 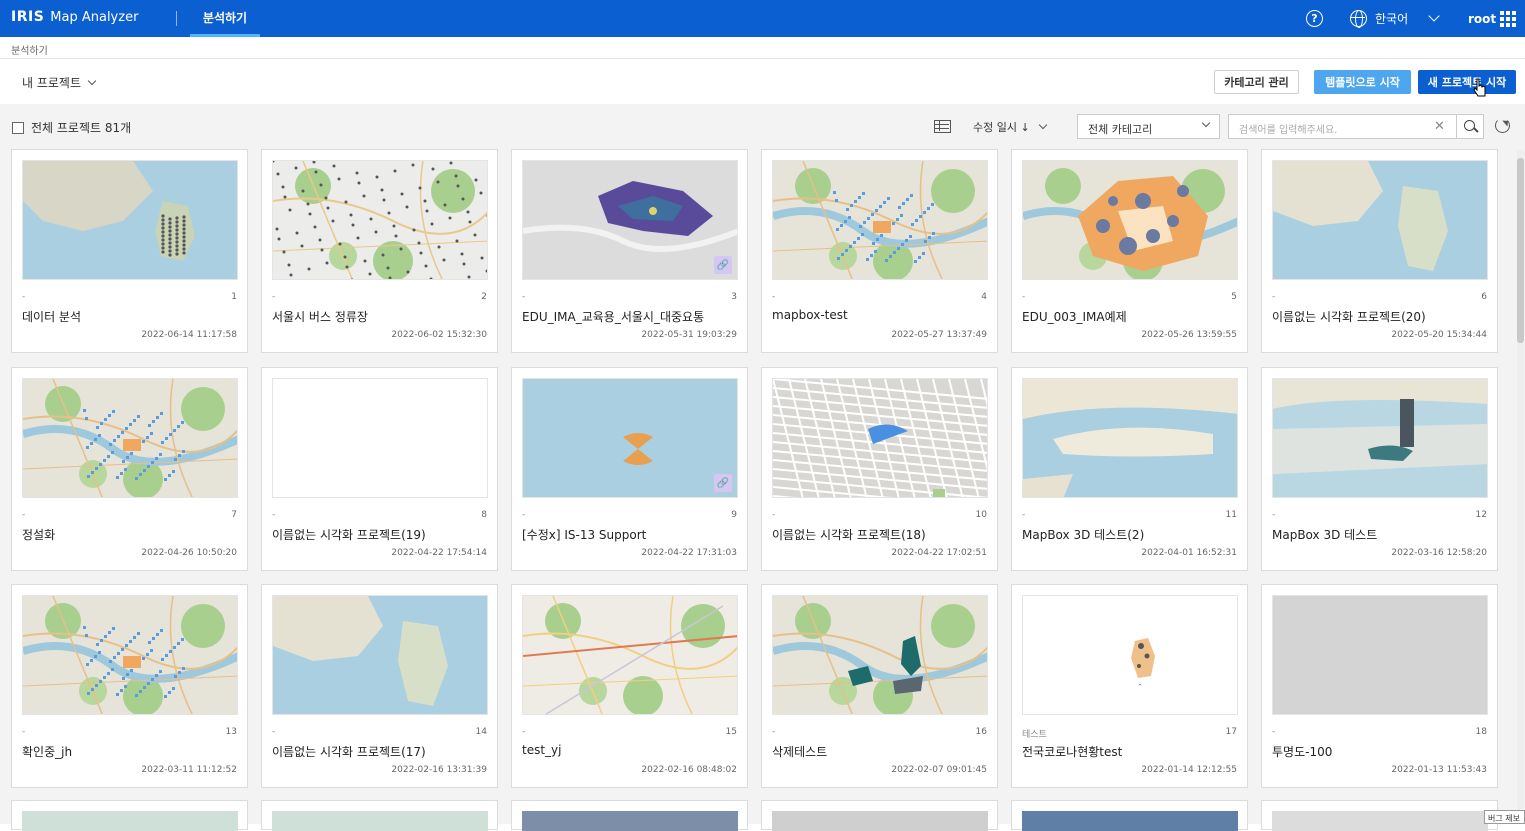 I want to click on project-modified-date: 2022-02-07 09:01:45, so click(x=939, y=770).